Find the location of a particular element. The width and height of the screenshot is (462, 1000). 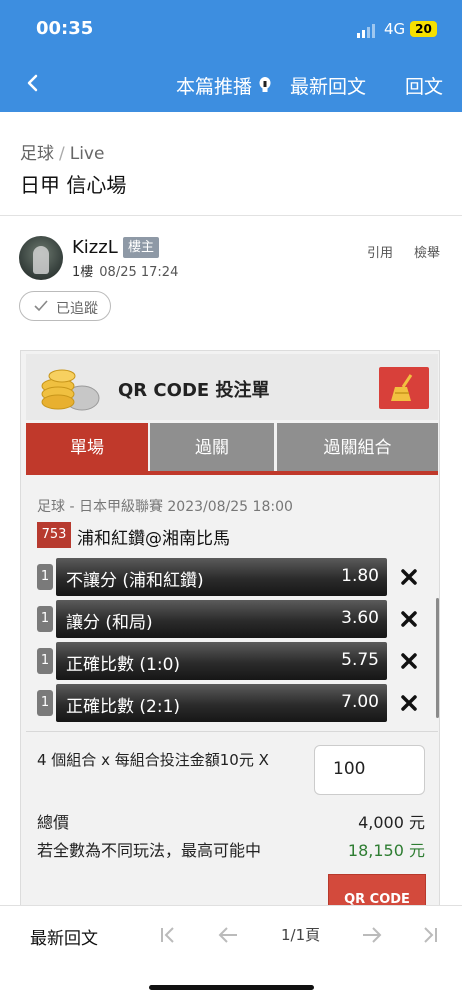

breadcrumb-sub: Live is located at coordinates (87, 154).